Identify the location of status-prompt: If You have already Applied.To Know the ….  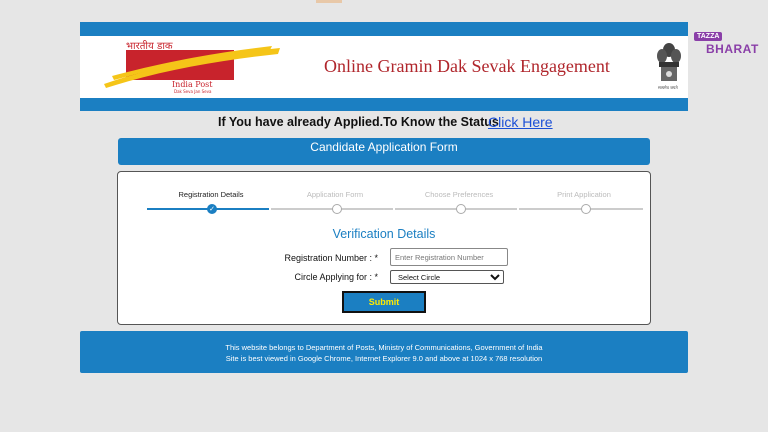
(358, 122).